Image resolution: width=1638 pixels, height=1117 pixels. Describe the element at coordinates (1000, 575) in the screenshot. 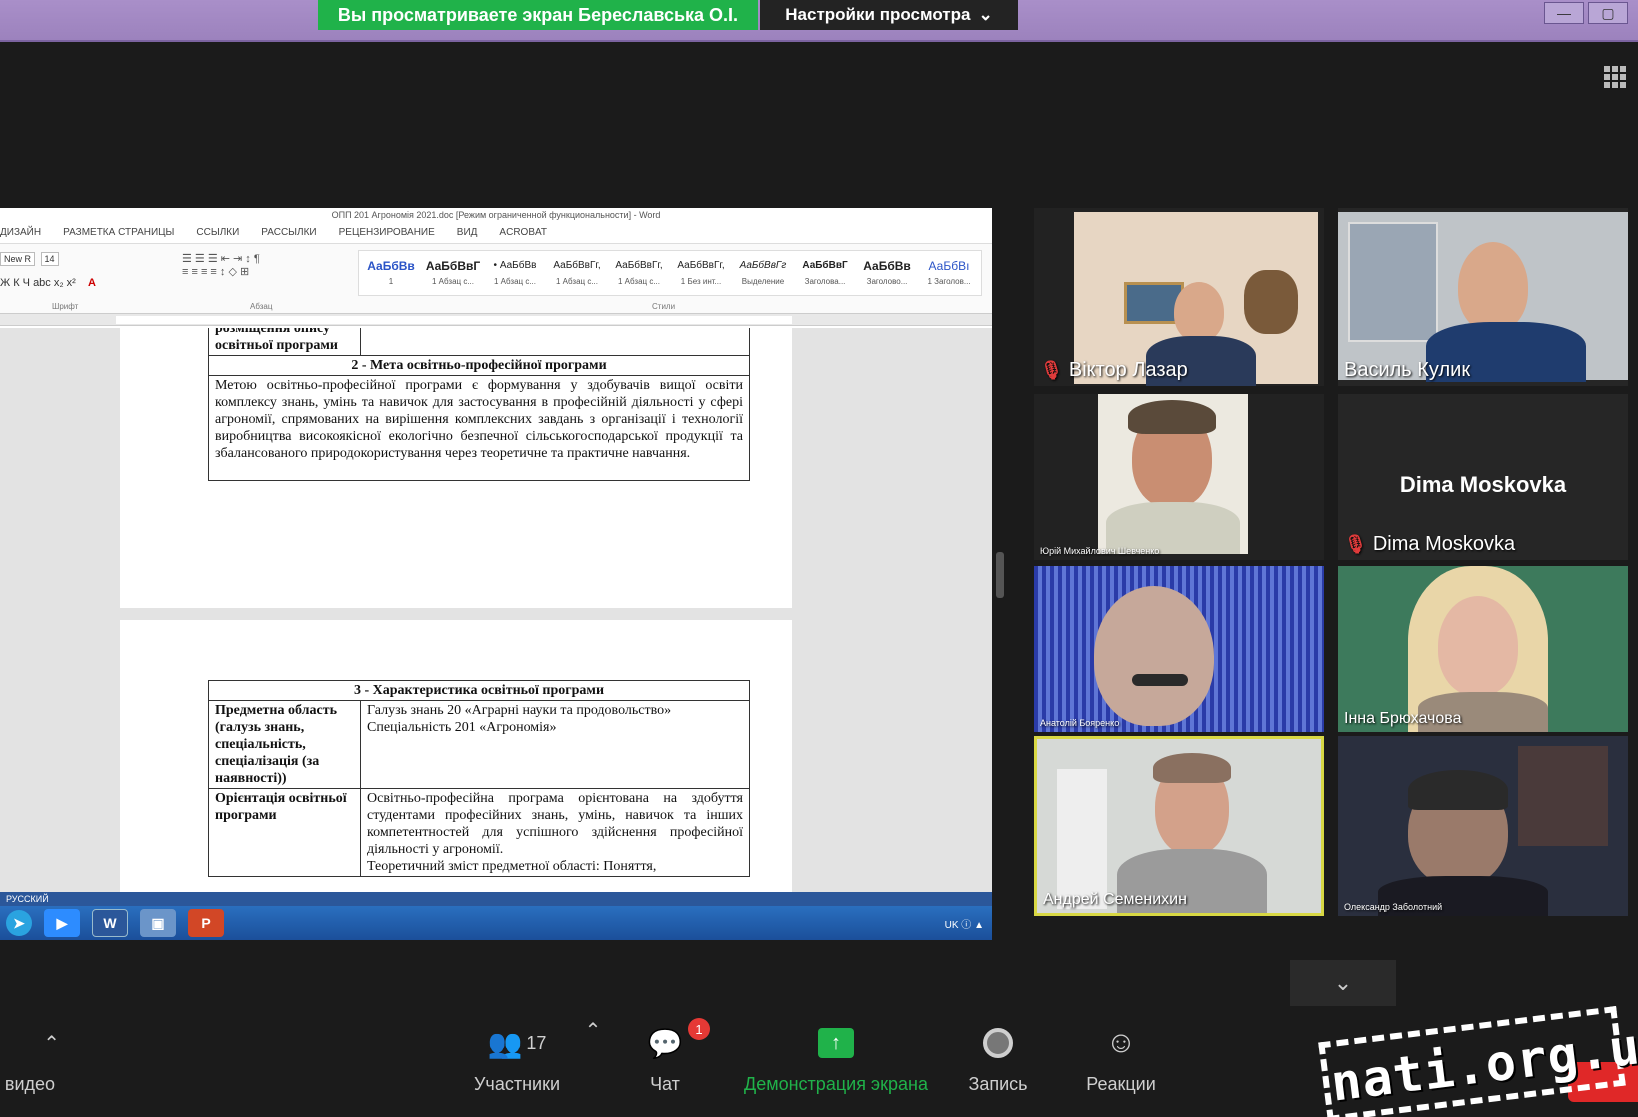

I see `split-handle` at that location.